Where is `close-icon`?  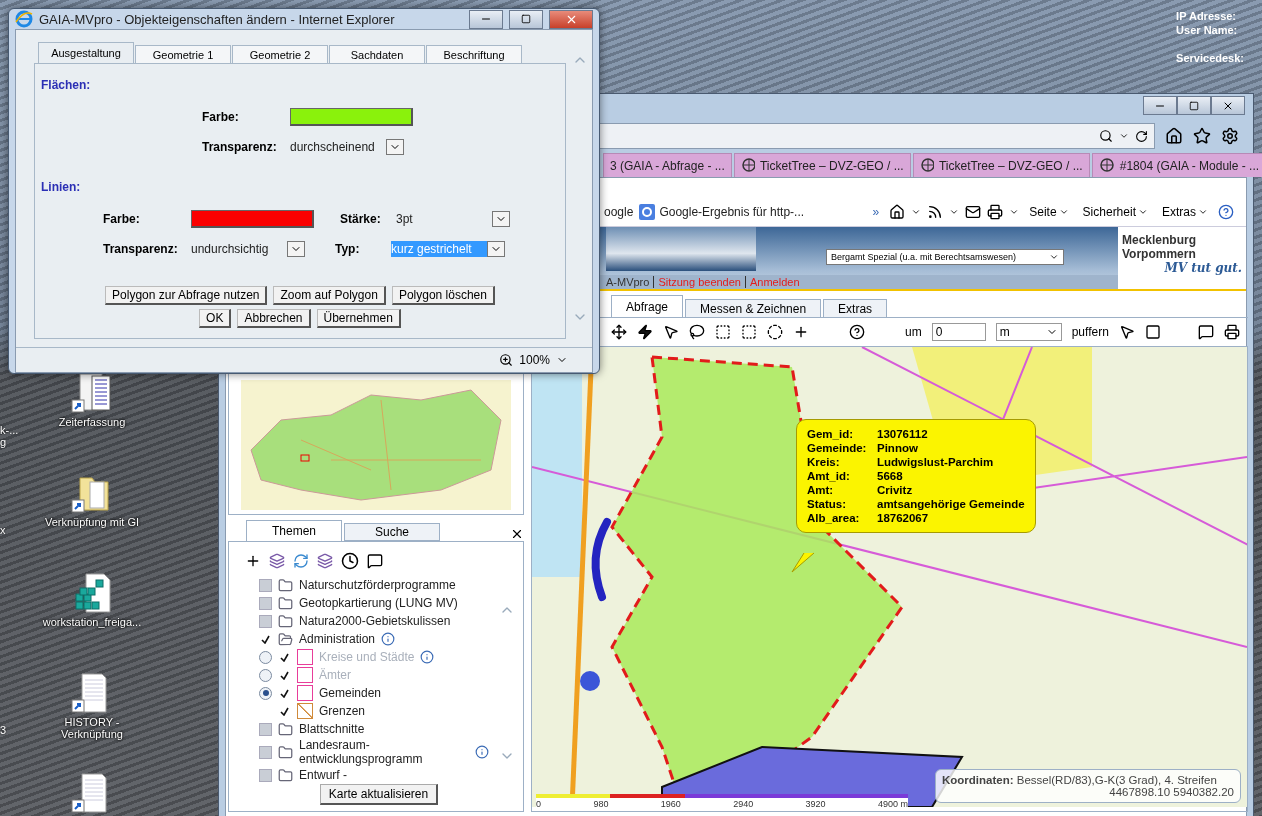 close-icon is located at coordinates (517, 534).